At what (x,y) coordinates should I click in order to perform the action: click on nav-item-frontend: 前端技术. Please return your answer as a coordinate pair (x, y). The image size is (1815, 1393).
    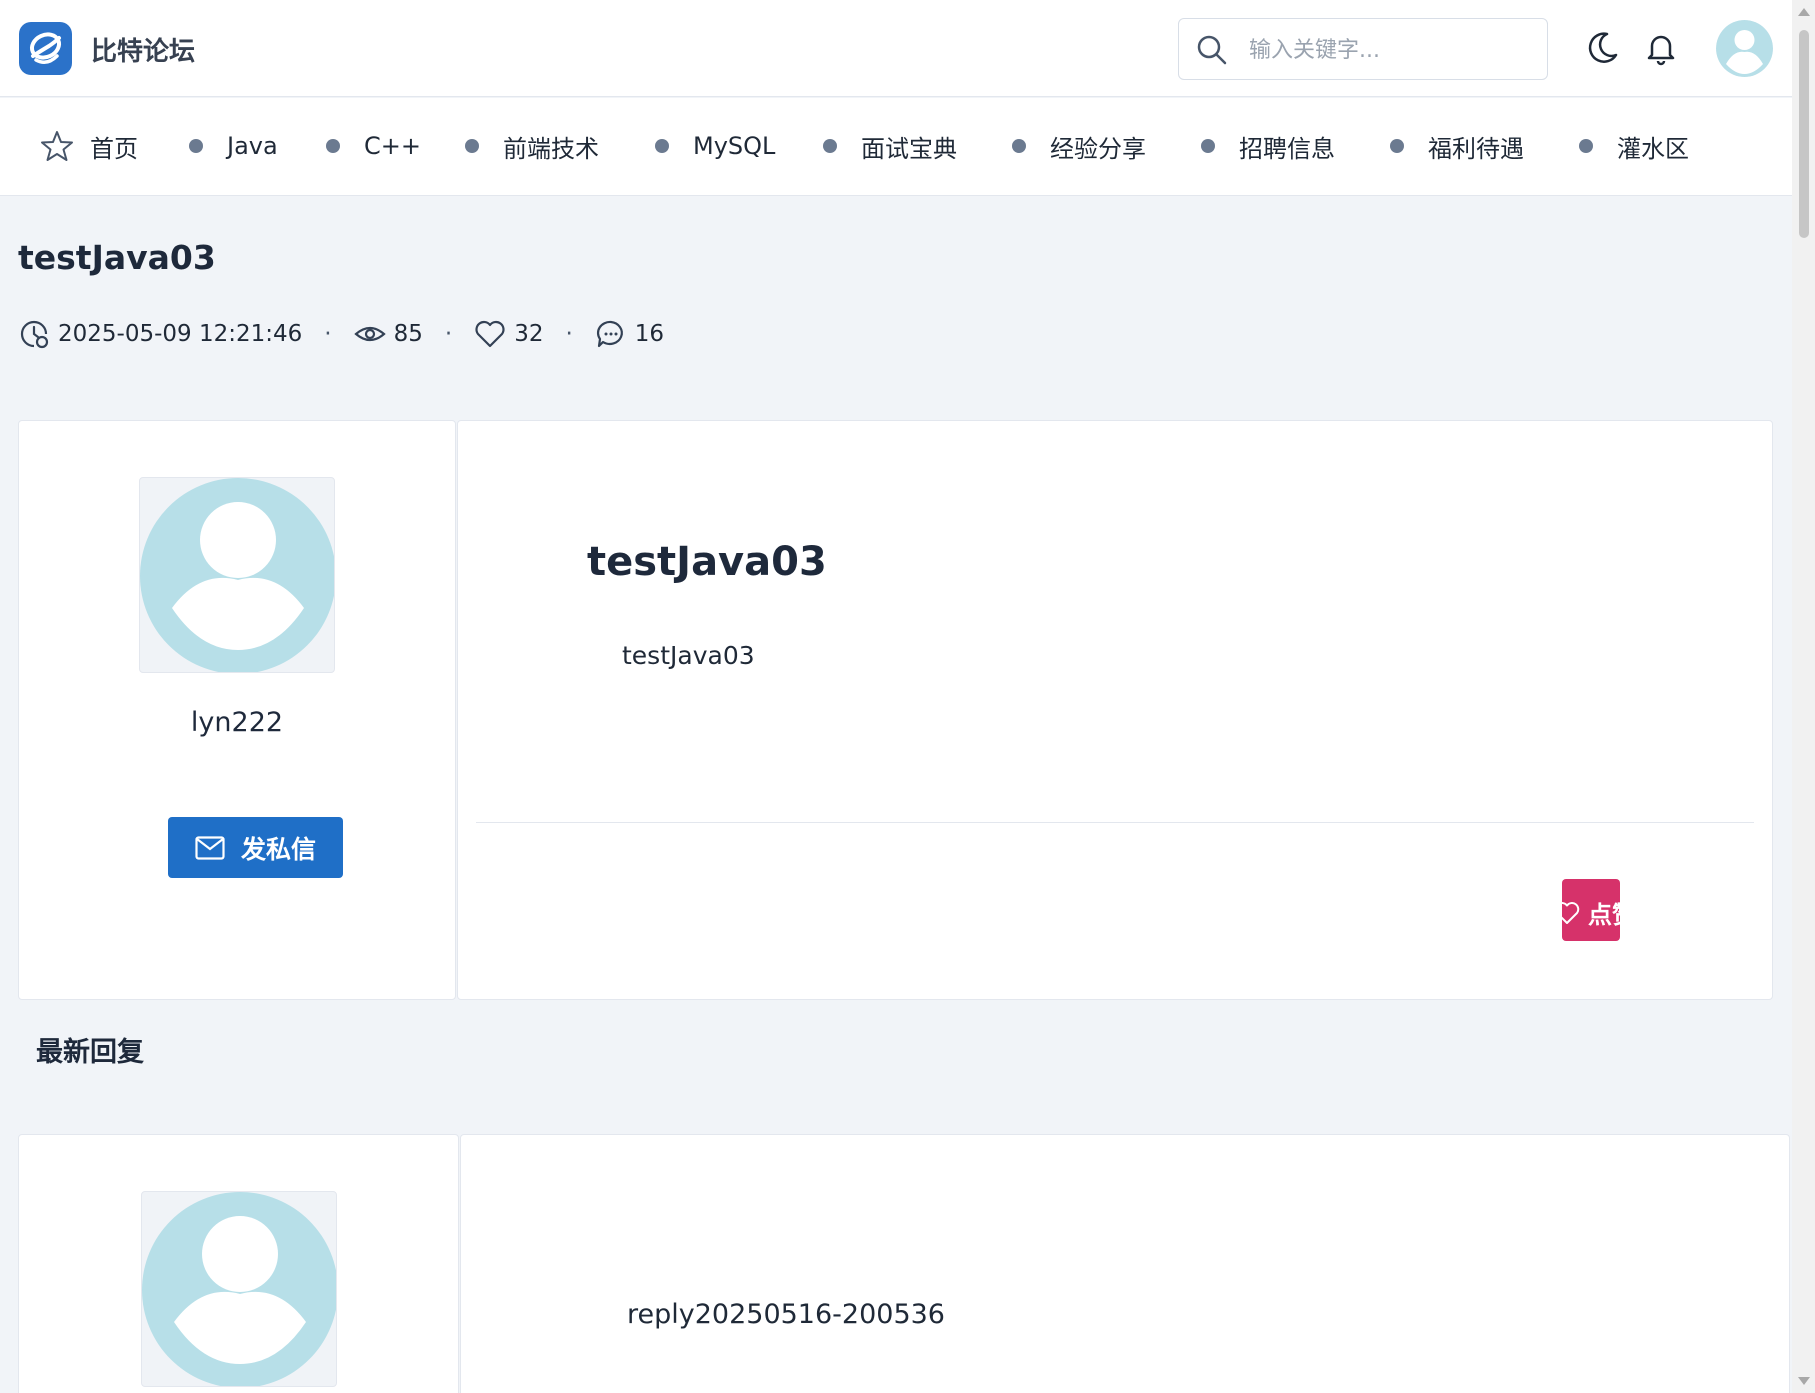
    Looking at the image, I should click on (532, 146).